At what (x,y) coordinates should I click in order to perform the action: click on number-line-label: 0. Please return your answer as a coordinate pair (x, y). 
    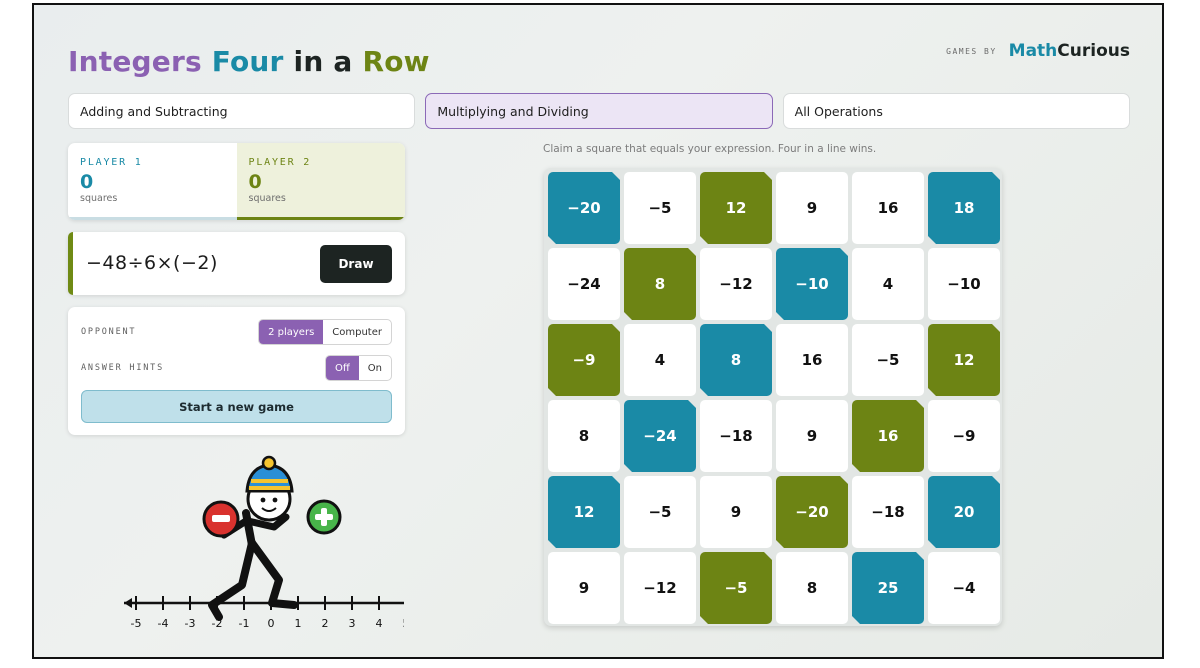
    Looking at the image, I should click on (271, 623).